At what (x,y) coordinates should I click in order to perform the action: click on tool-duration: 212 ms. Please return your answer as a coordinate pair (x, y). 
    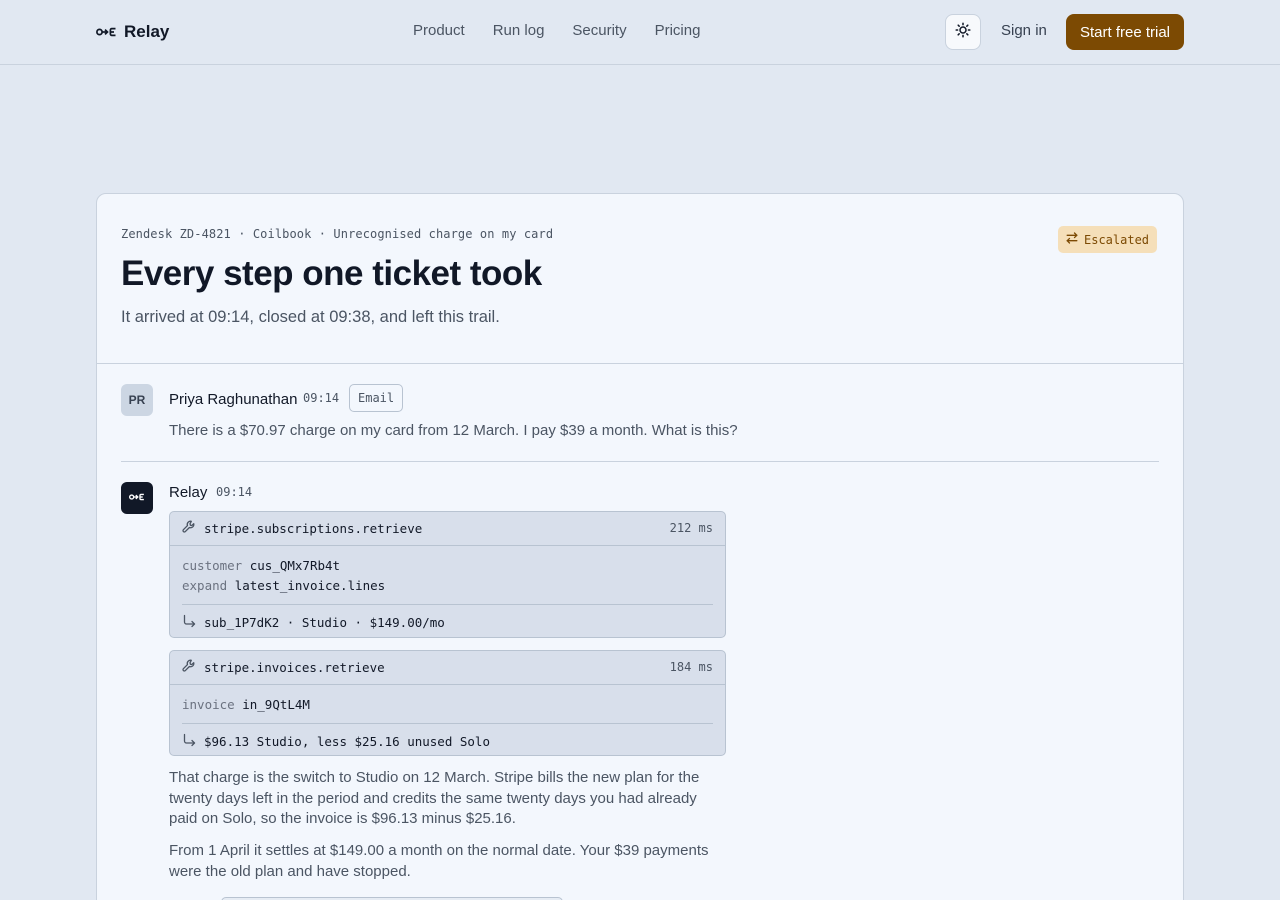
    Looking at the image, I should click on (691, 528).